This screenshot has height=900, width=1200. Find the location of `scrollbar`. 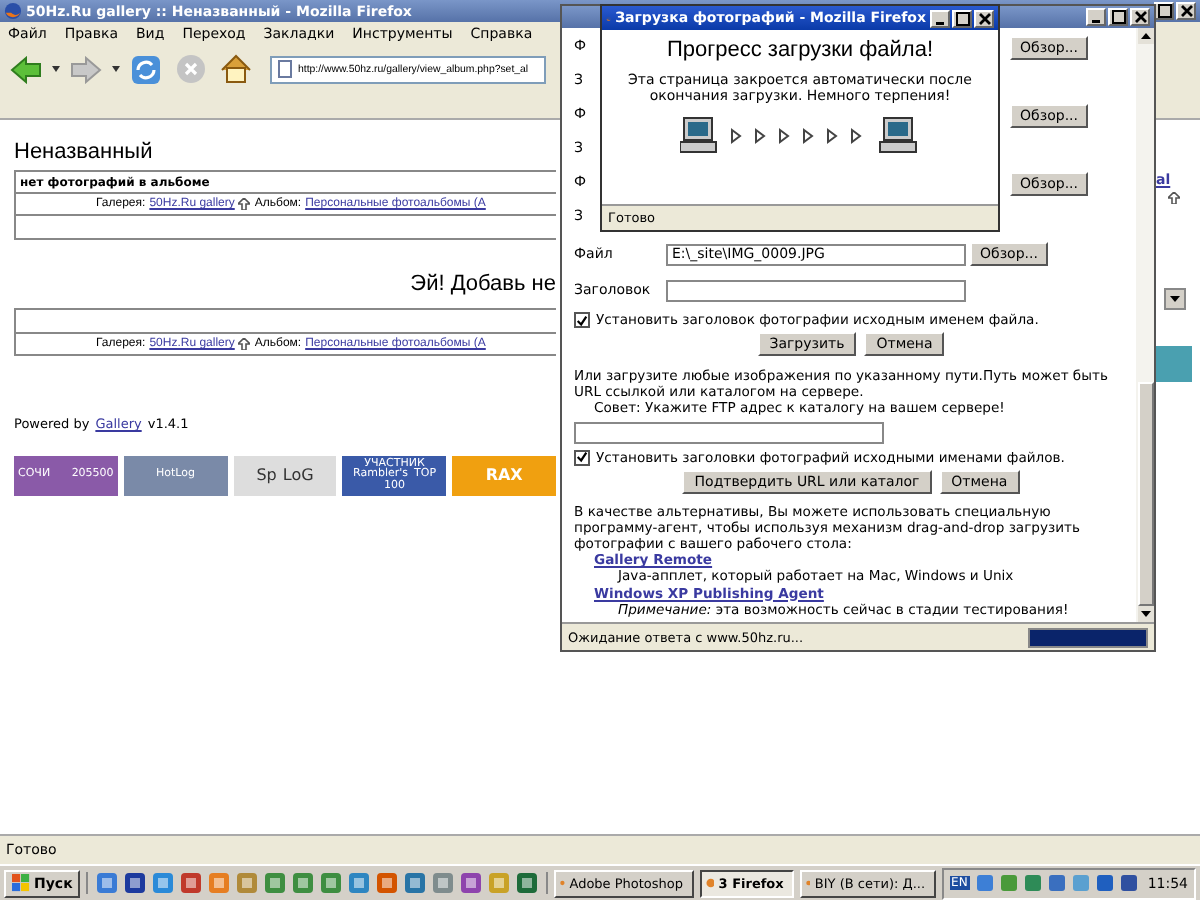

scrollbar is located at coordinates (1145, 325).